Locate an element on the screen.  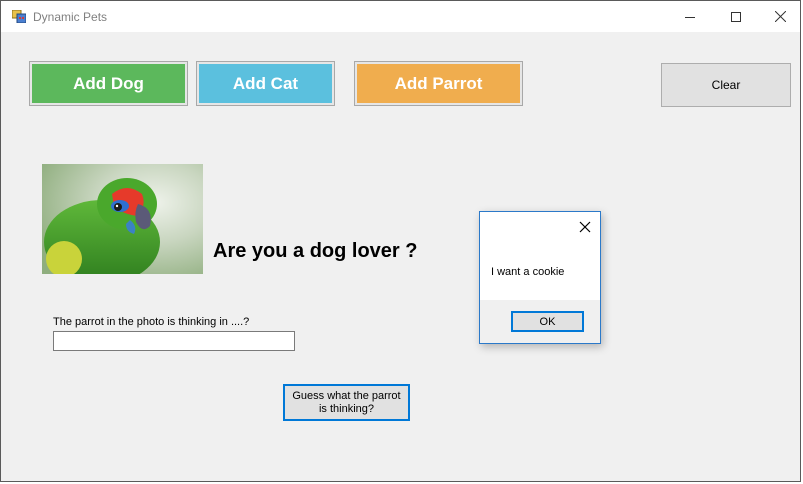
dialog-close-icon is located at coordinates (585, 227).